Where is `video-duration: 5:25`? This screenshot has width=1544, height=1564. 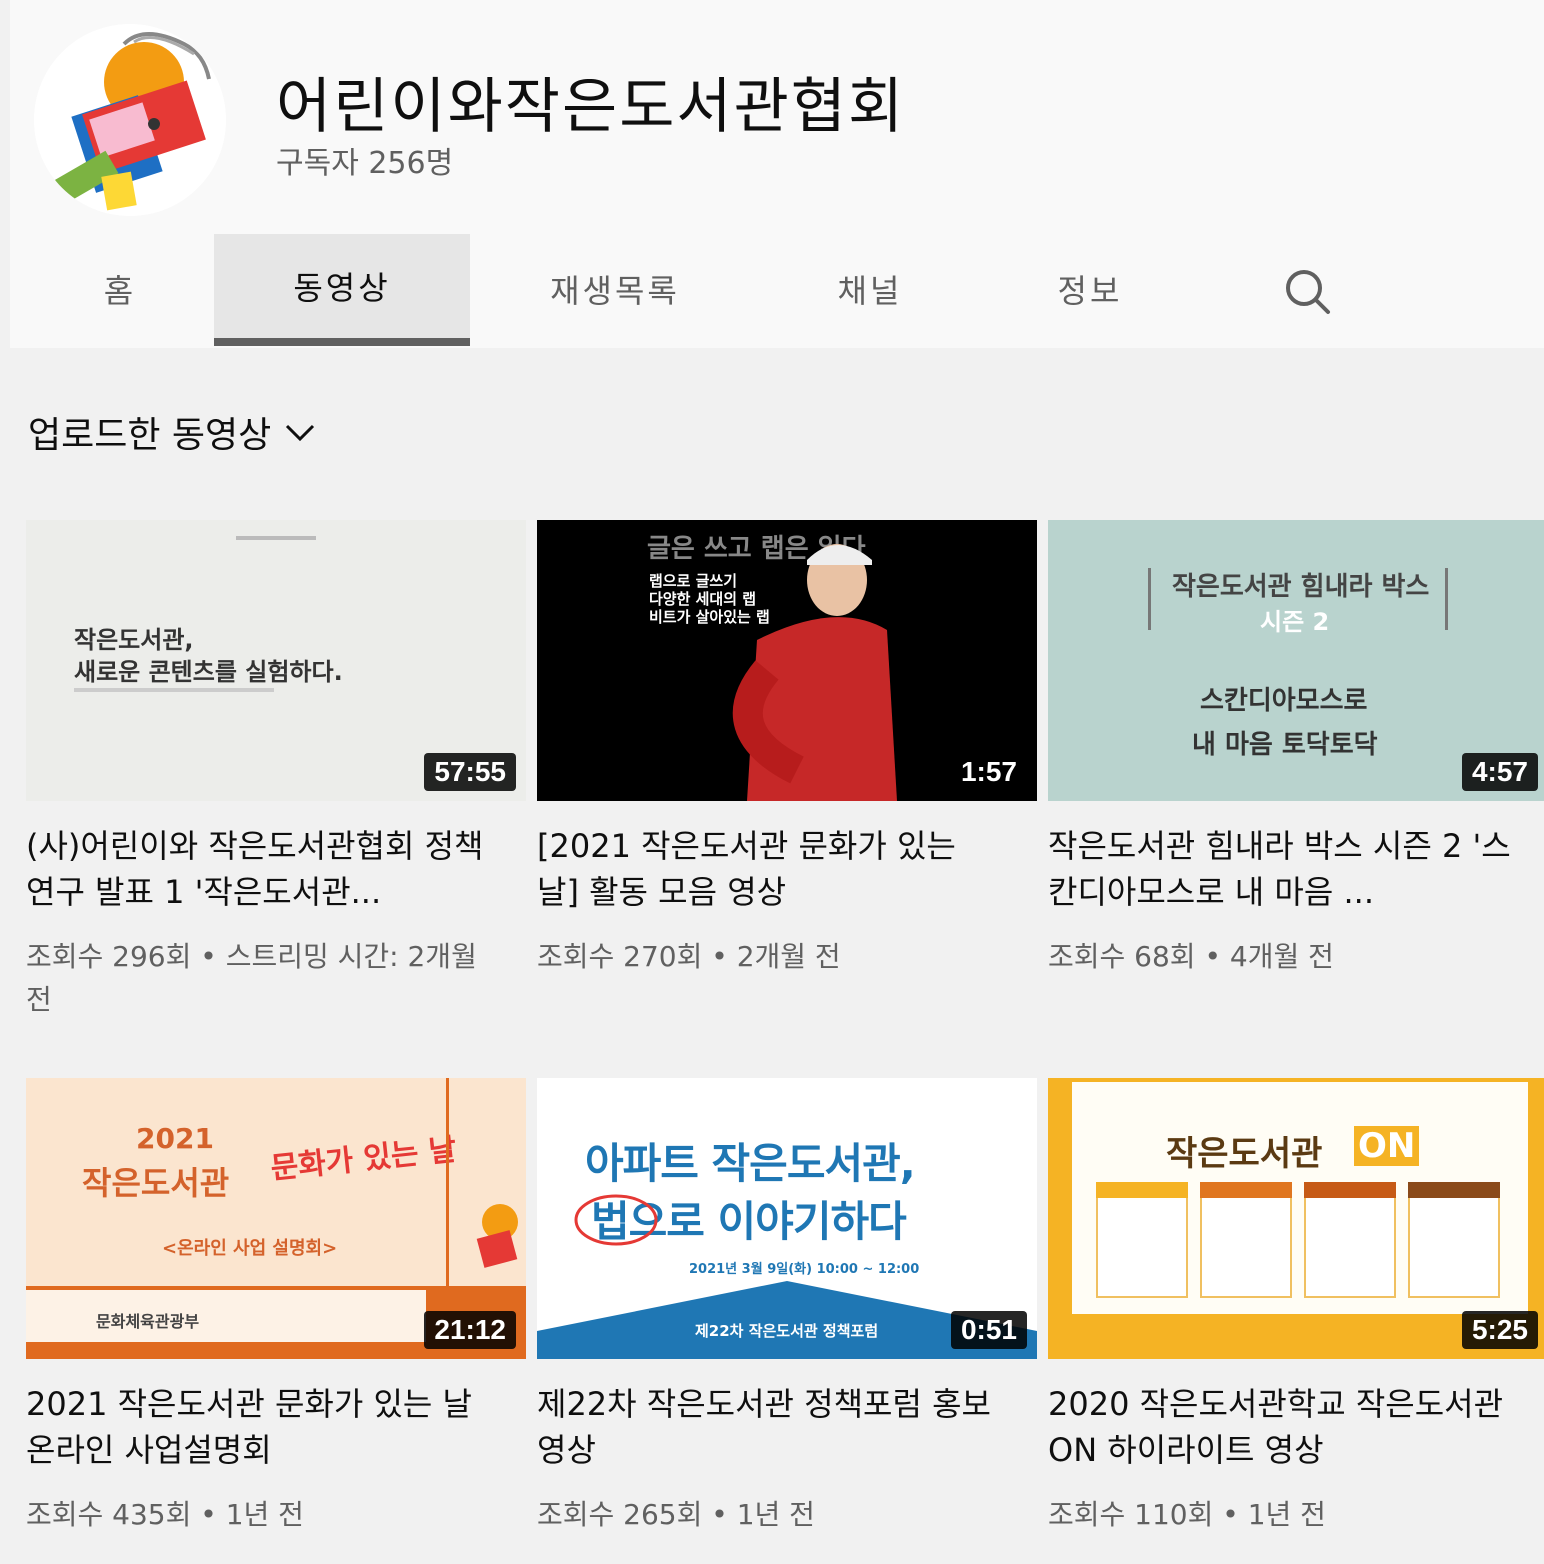 video-duration: 5:25 is located at coordinates (1499, 1330).